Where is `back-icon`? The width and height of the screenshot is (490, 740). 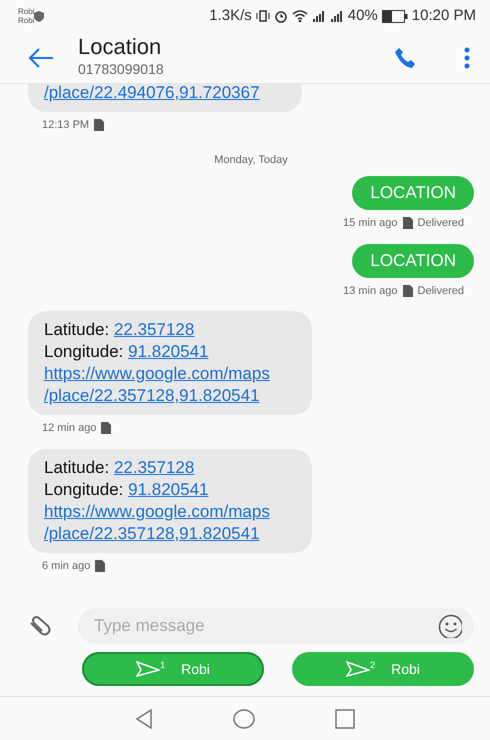 back-icon is located at coordinates (144, 718).